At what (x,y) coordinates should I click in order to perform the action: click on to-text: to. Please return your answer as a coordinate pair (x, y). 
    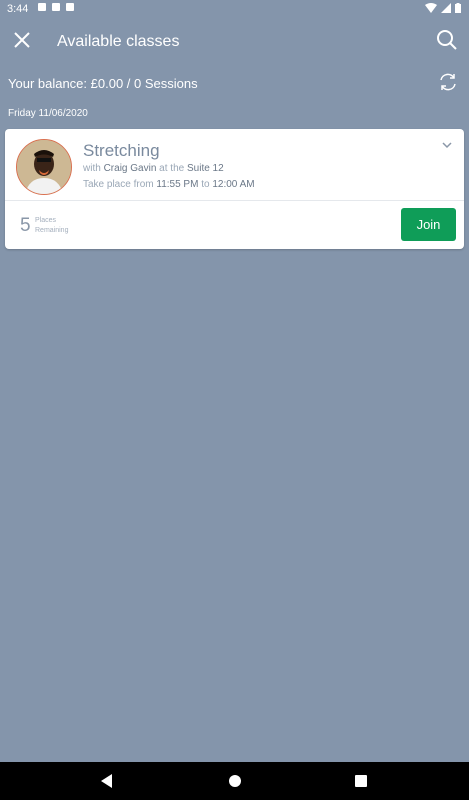
    Looking at the image, I should click on (205, 184).